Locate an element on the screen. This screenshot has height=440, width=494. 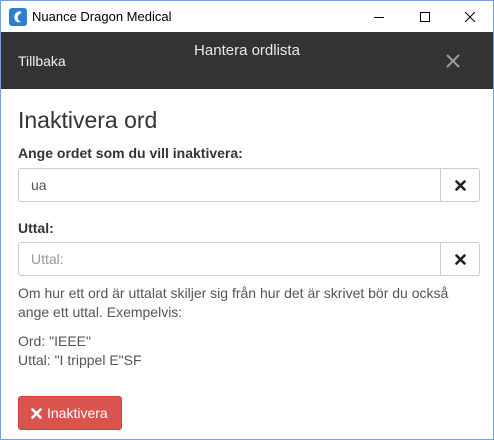
minimize-icon is located at coordinates (379, 17).